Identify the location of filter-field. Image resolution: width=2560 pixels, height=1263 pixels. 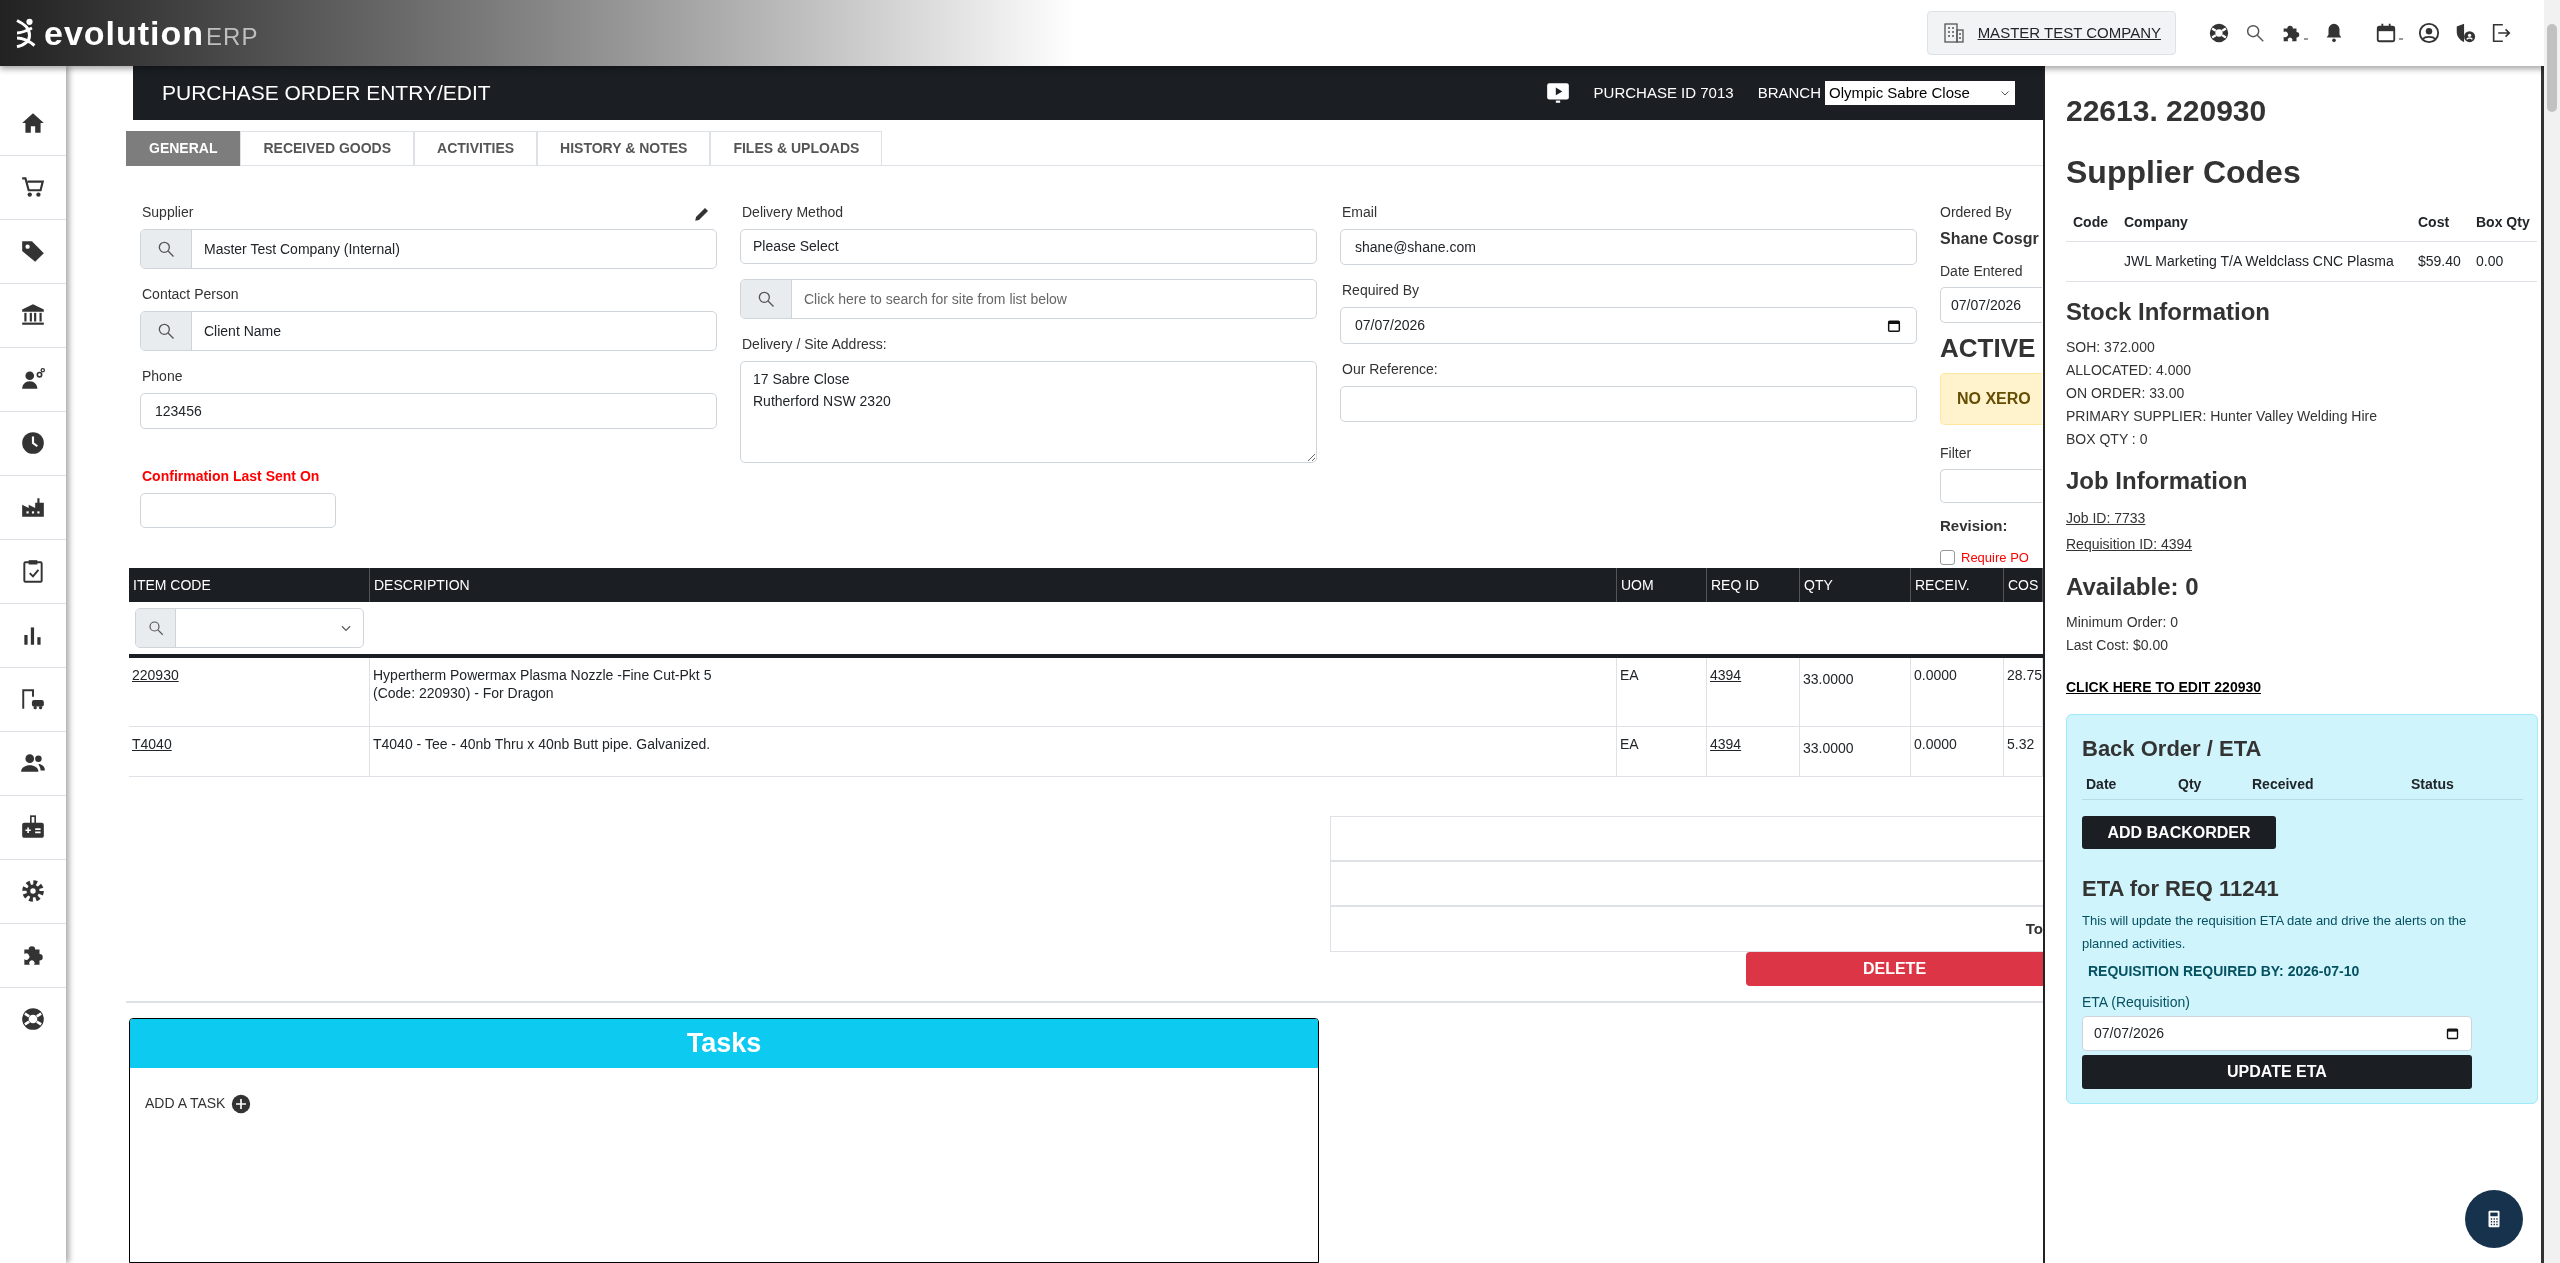
(1991, 486).